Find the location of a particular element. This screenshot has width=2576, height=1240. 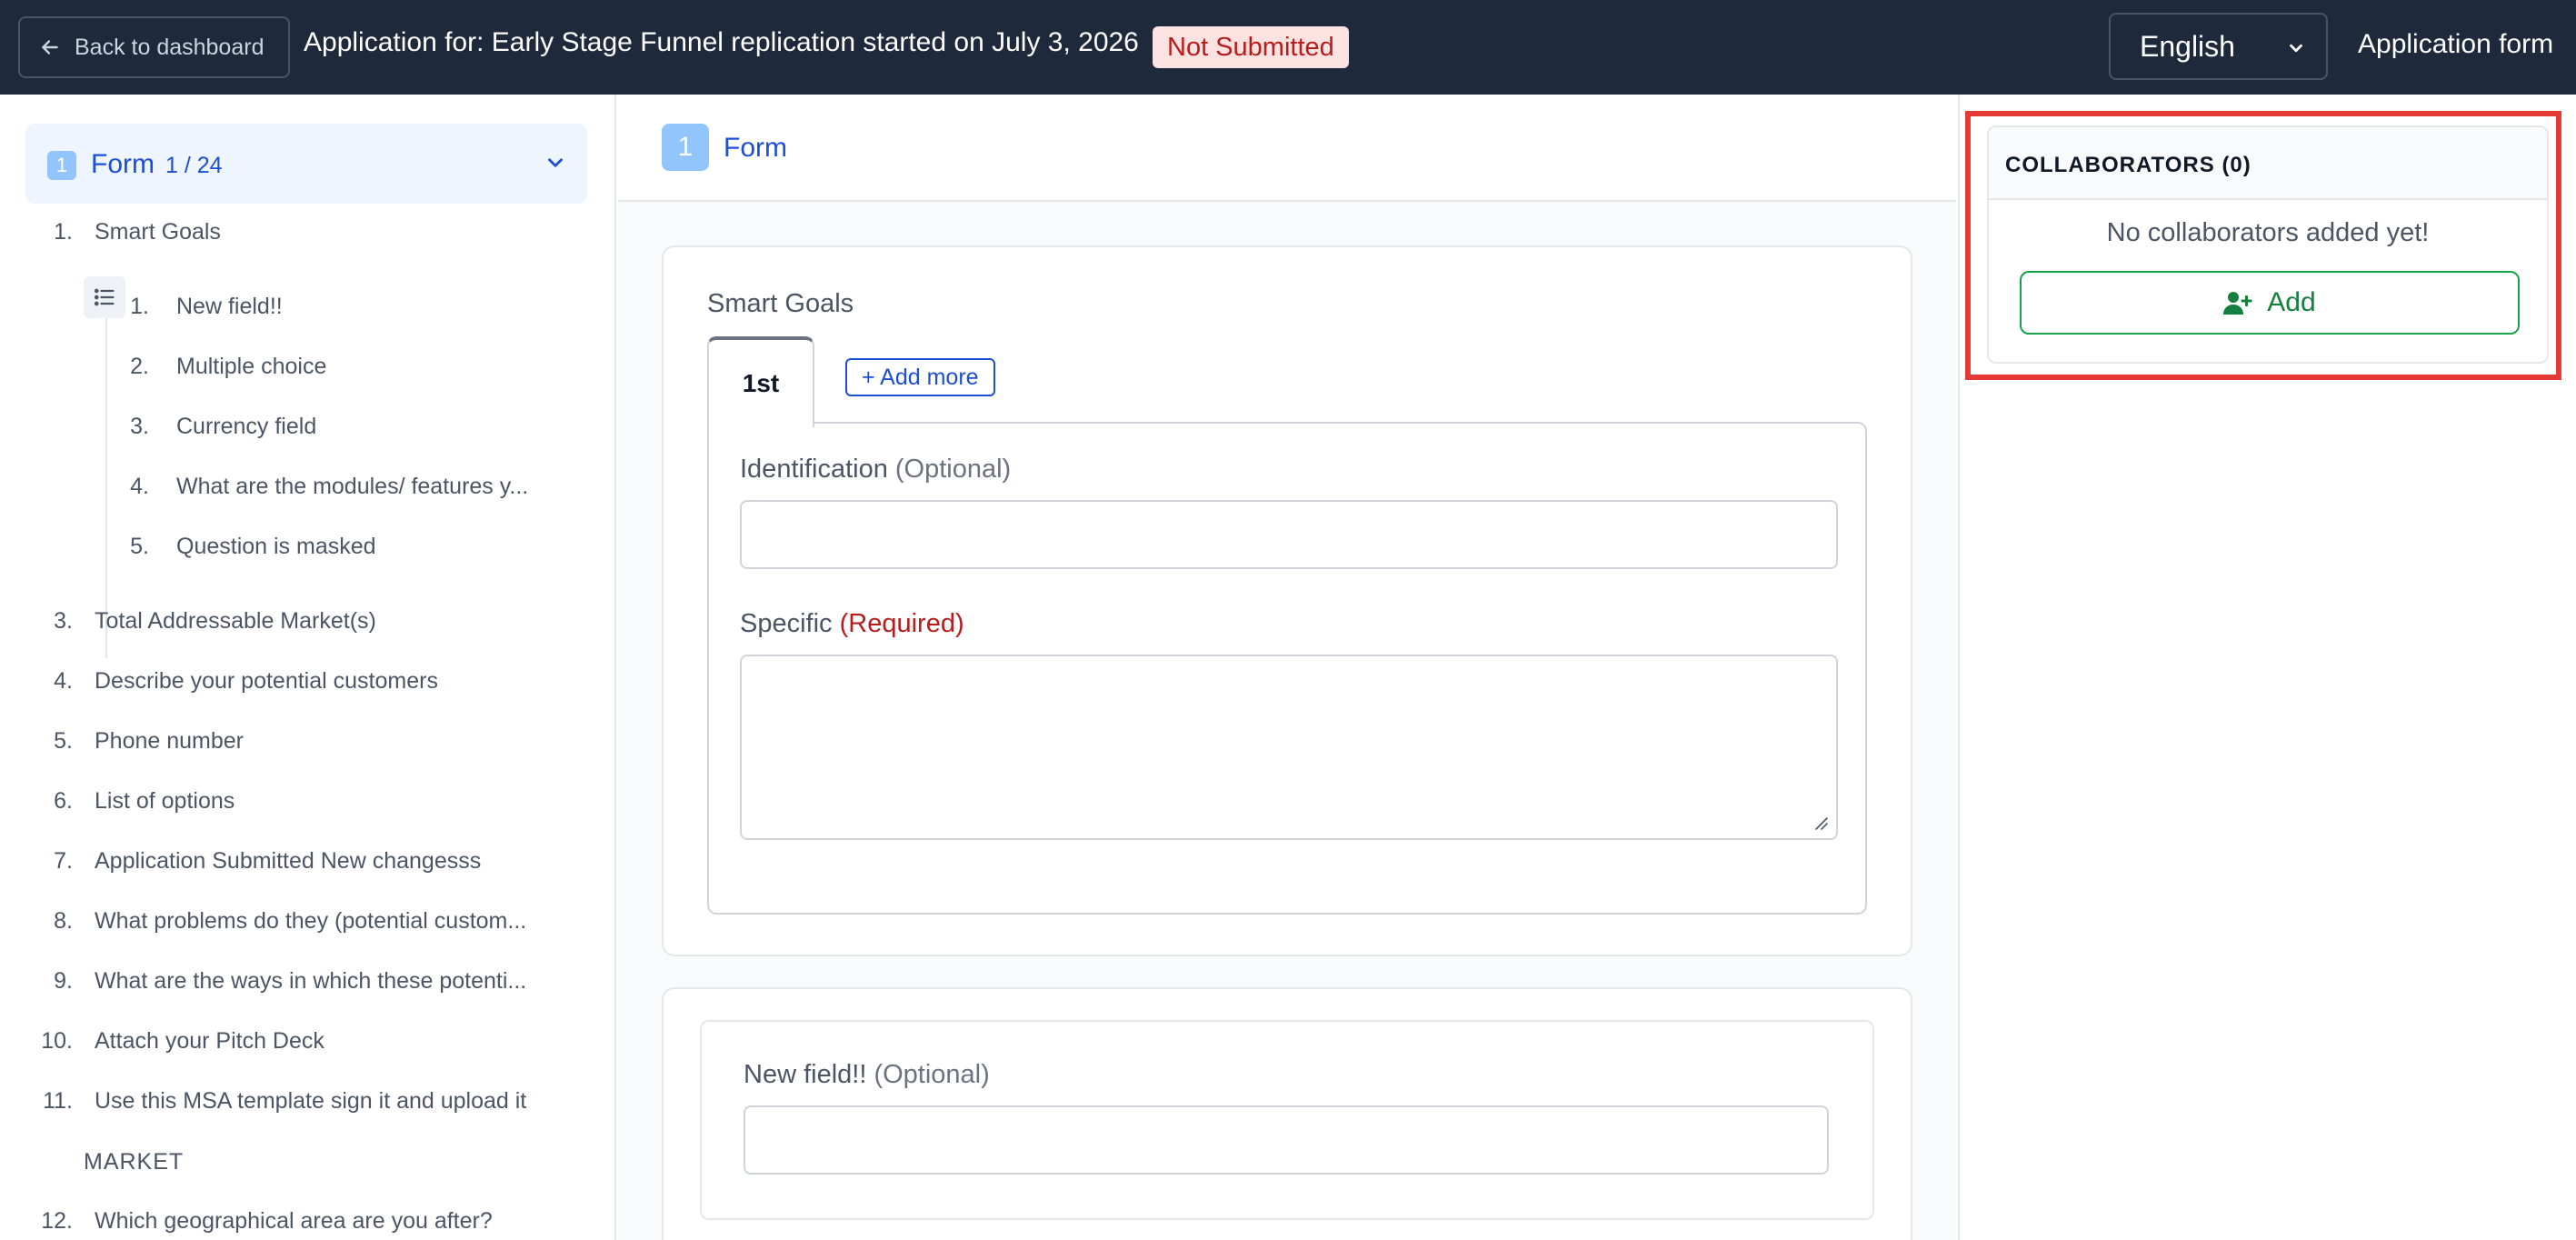

section-progress-count: 1 / 24 is located at coordinates (194, 165).